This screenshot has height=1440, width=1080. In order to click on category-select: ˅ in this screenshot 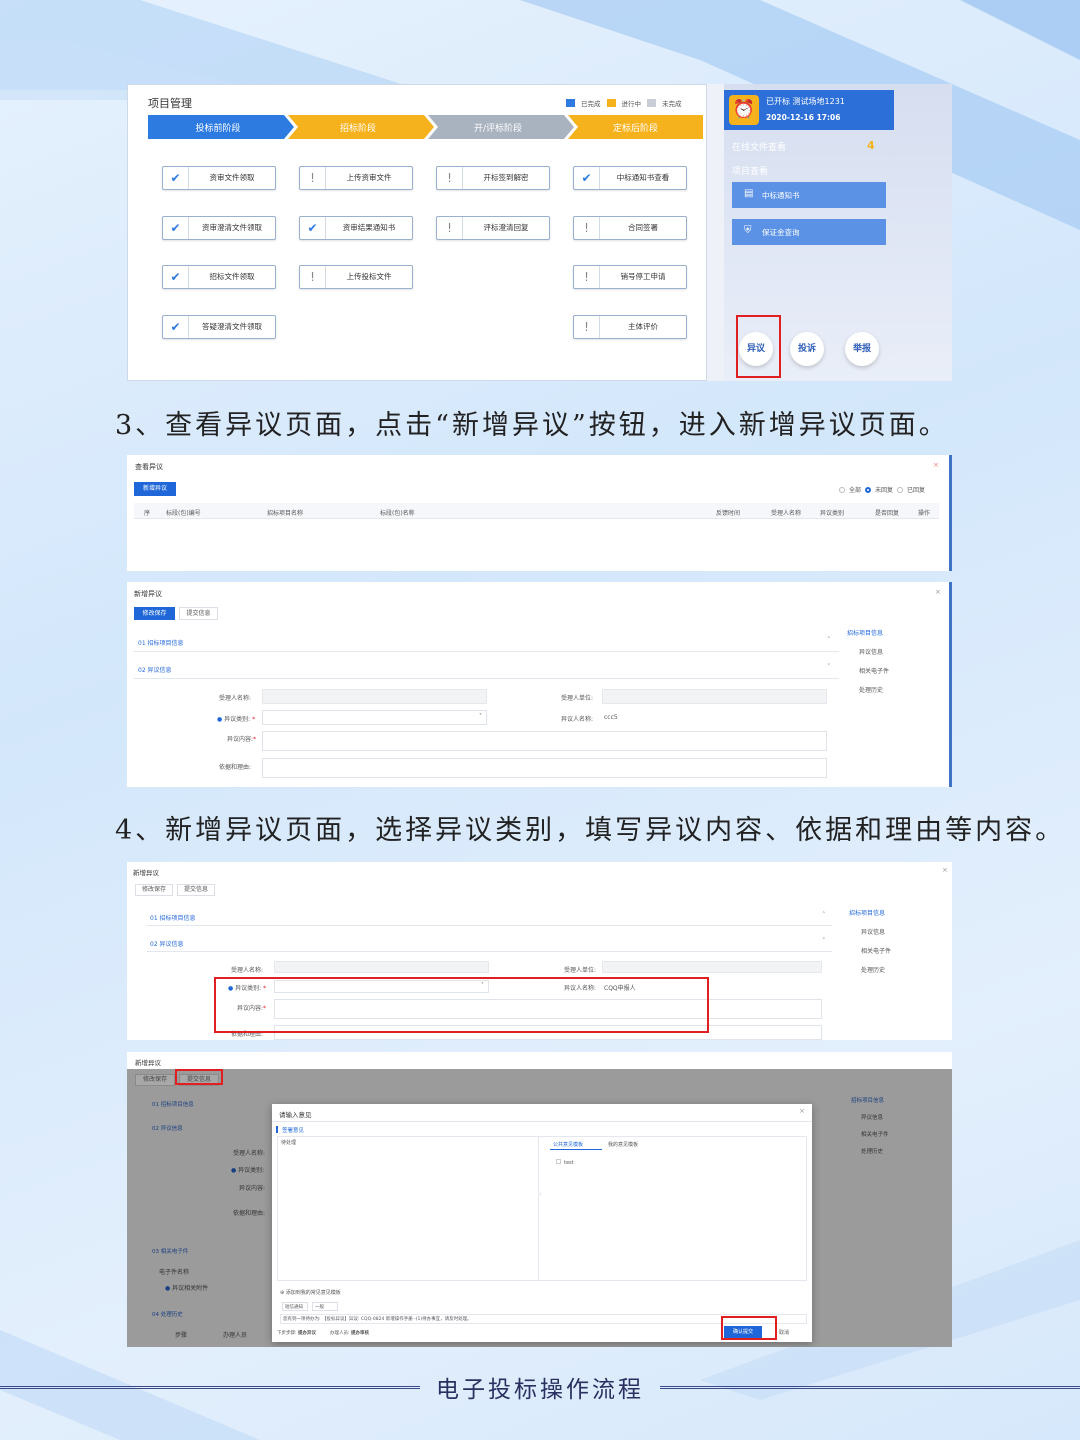, I will do `click(374, 717)`.